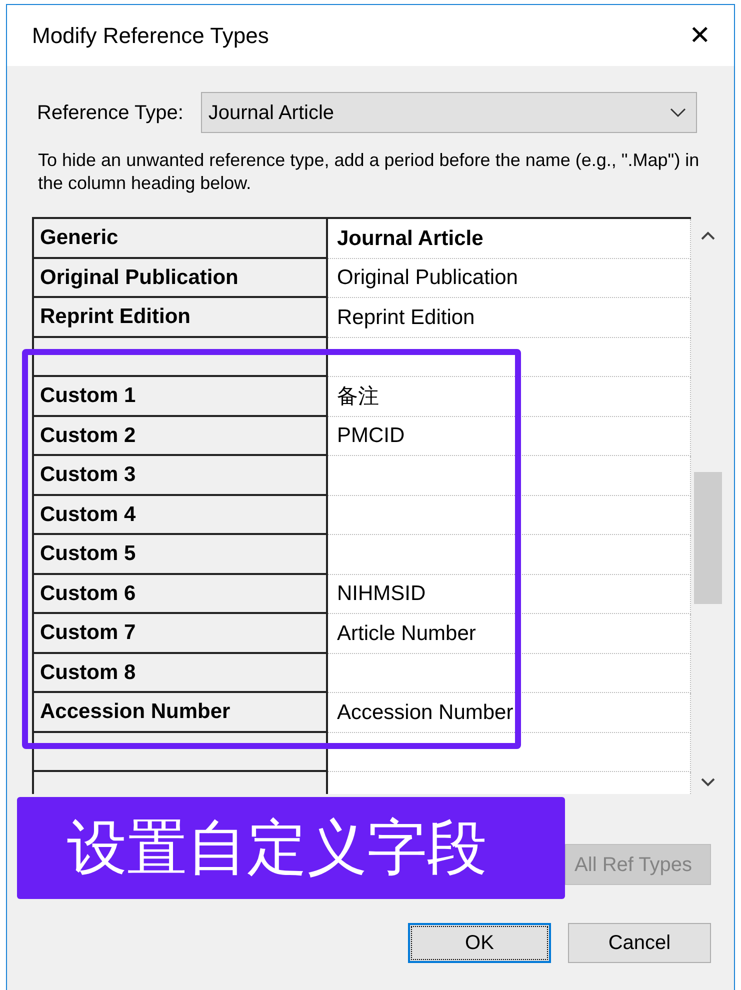 This screenshot has height=990, width=741. What do you see at coordinates (181, 594) in the screenshot?
I see `field-name-cell: Custom 6` at bounding box center [181, 594].